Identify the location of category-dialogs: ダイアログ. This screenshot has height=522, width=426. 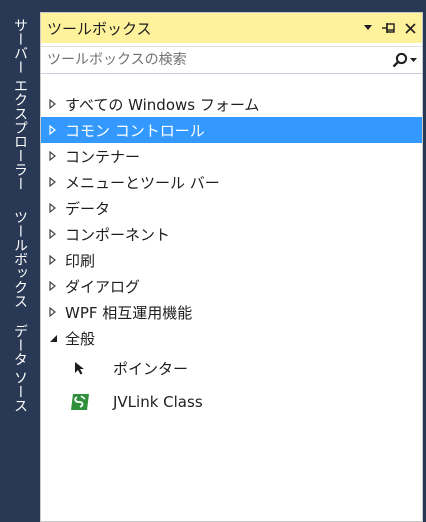
(231, 286).